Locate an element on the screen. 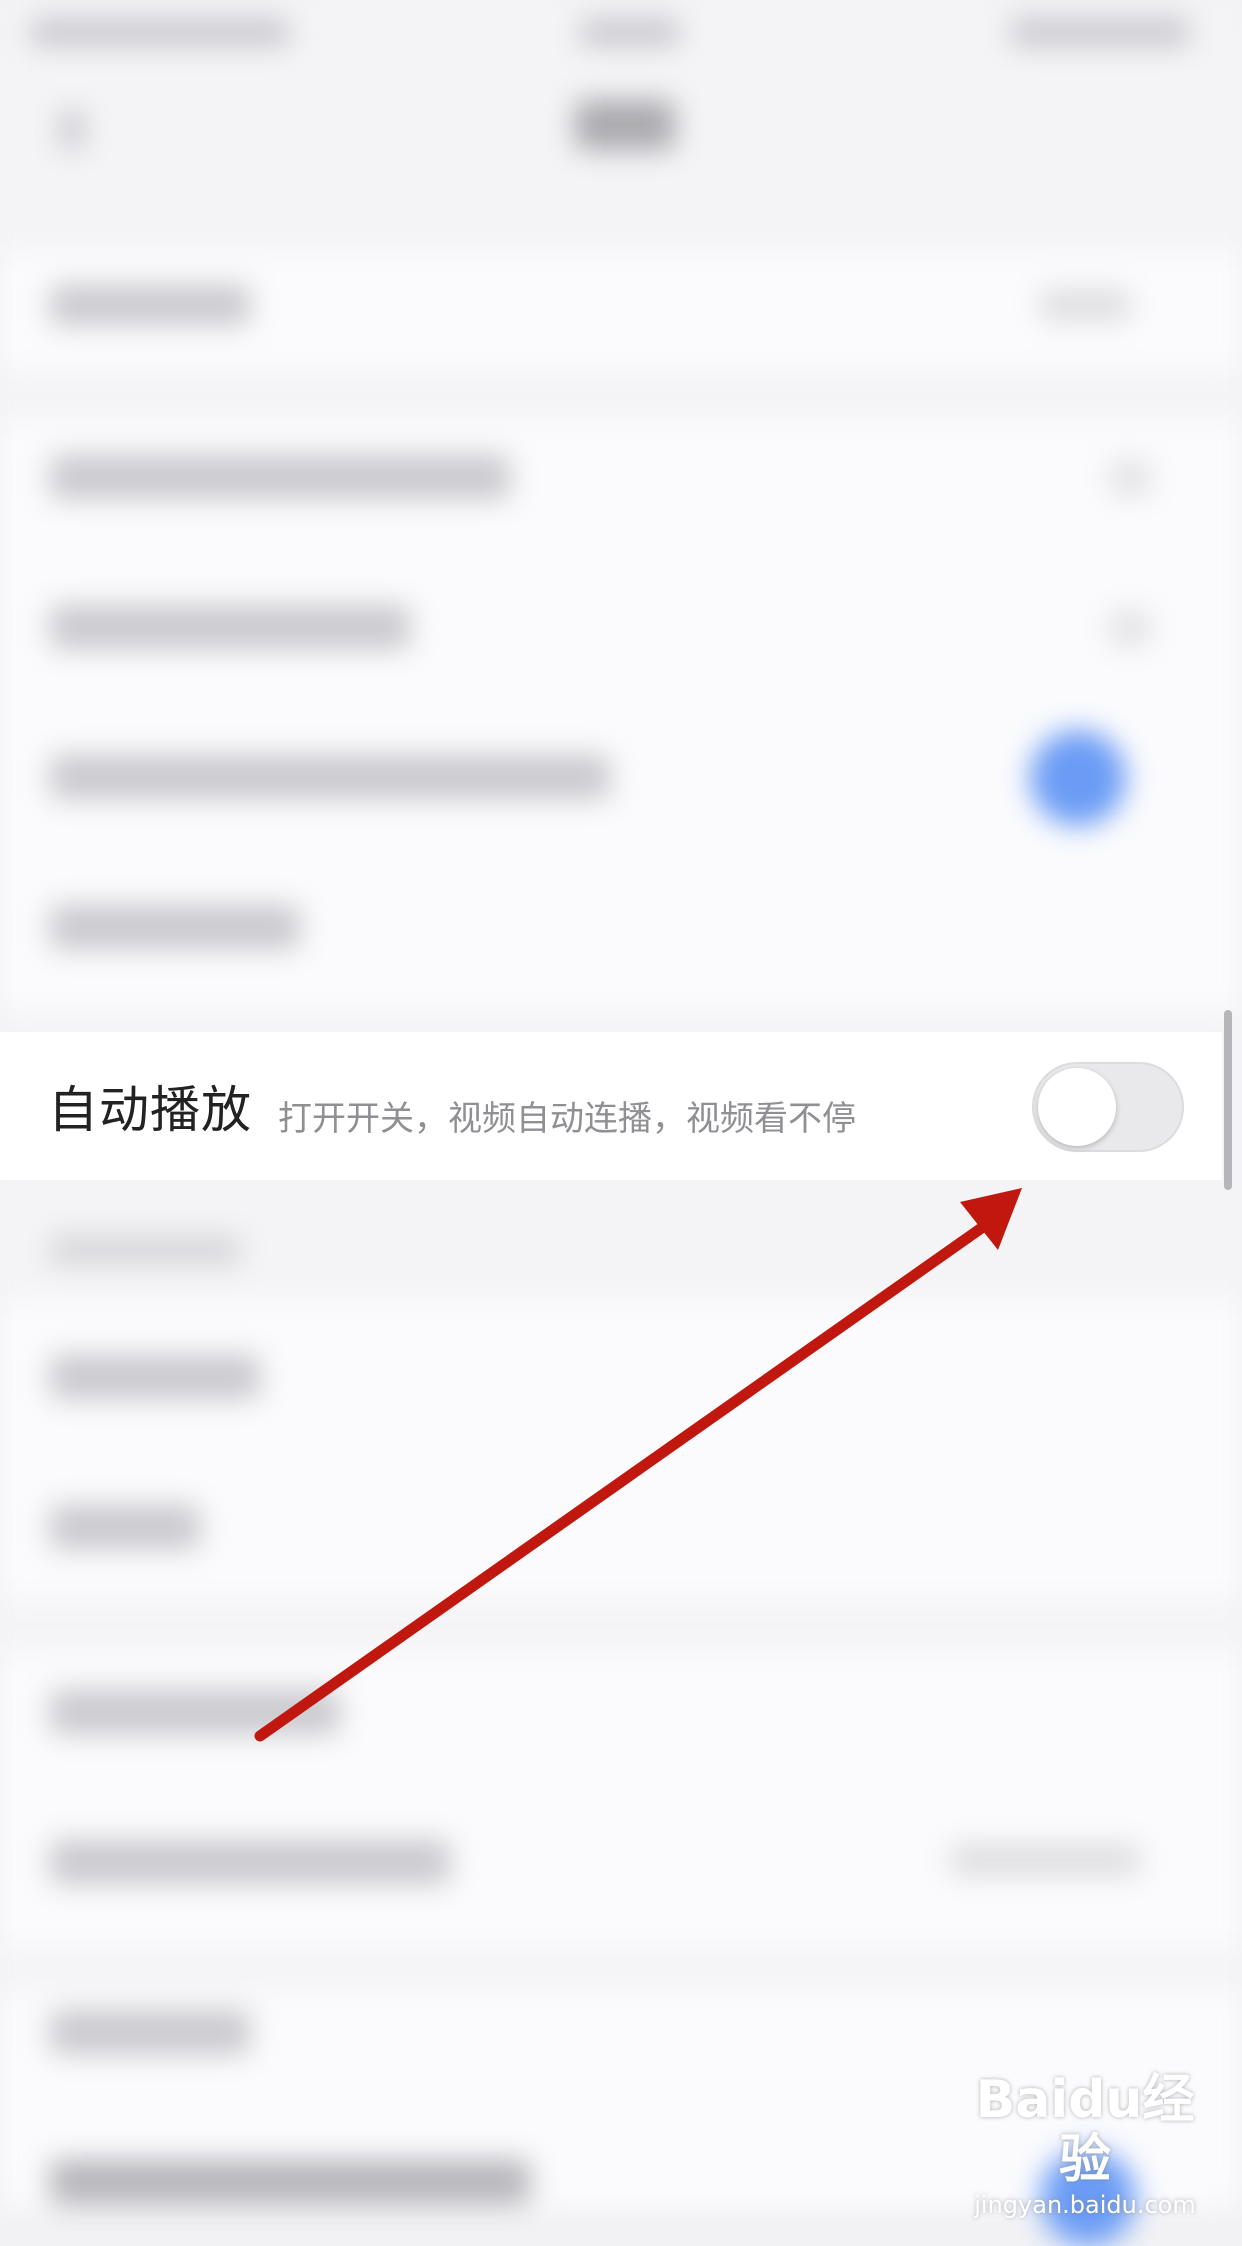 Image resolution: width=1242 pixels, height=2246 pixels. scrollbar-thumb is located at coordinates (1228, 1100).